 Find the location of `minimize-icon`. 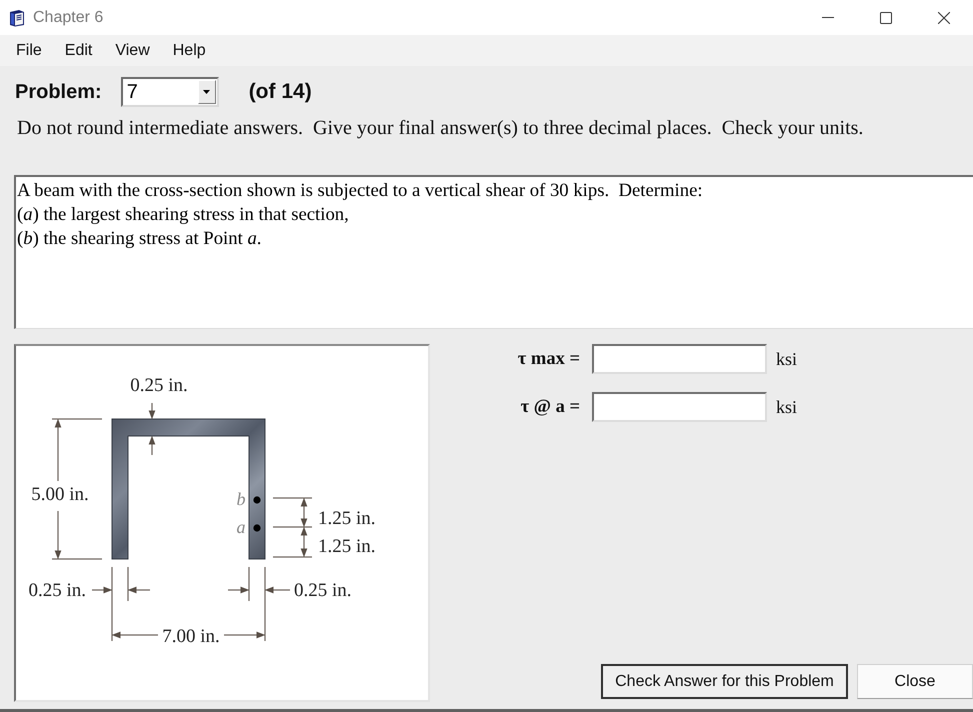

minimize-icon is located at coordinates (828, 17).